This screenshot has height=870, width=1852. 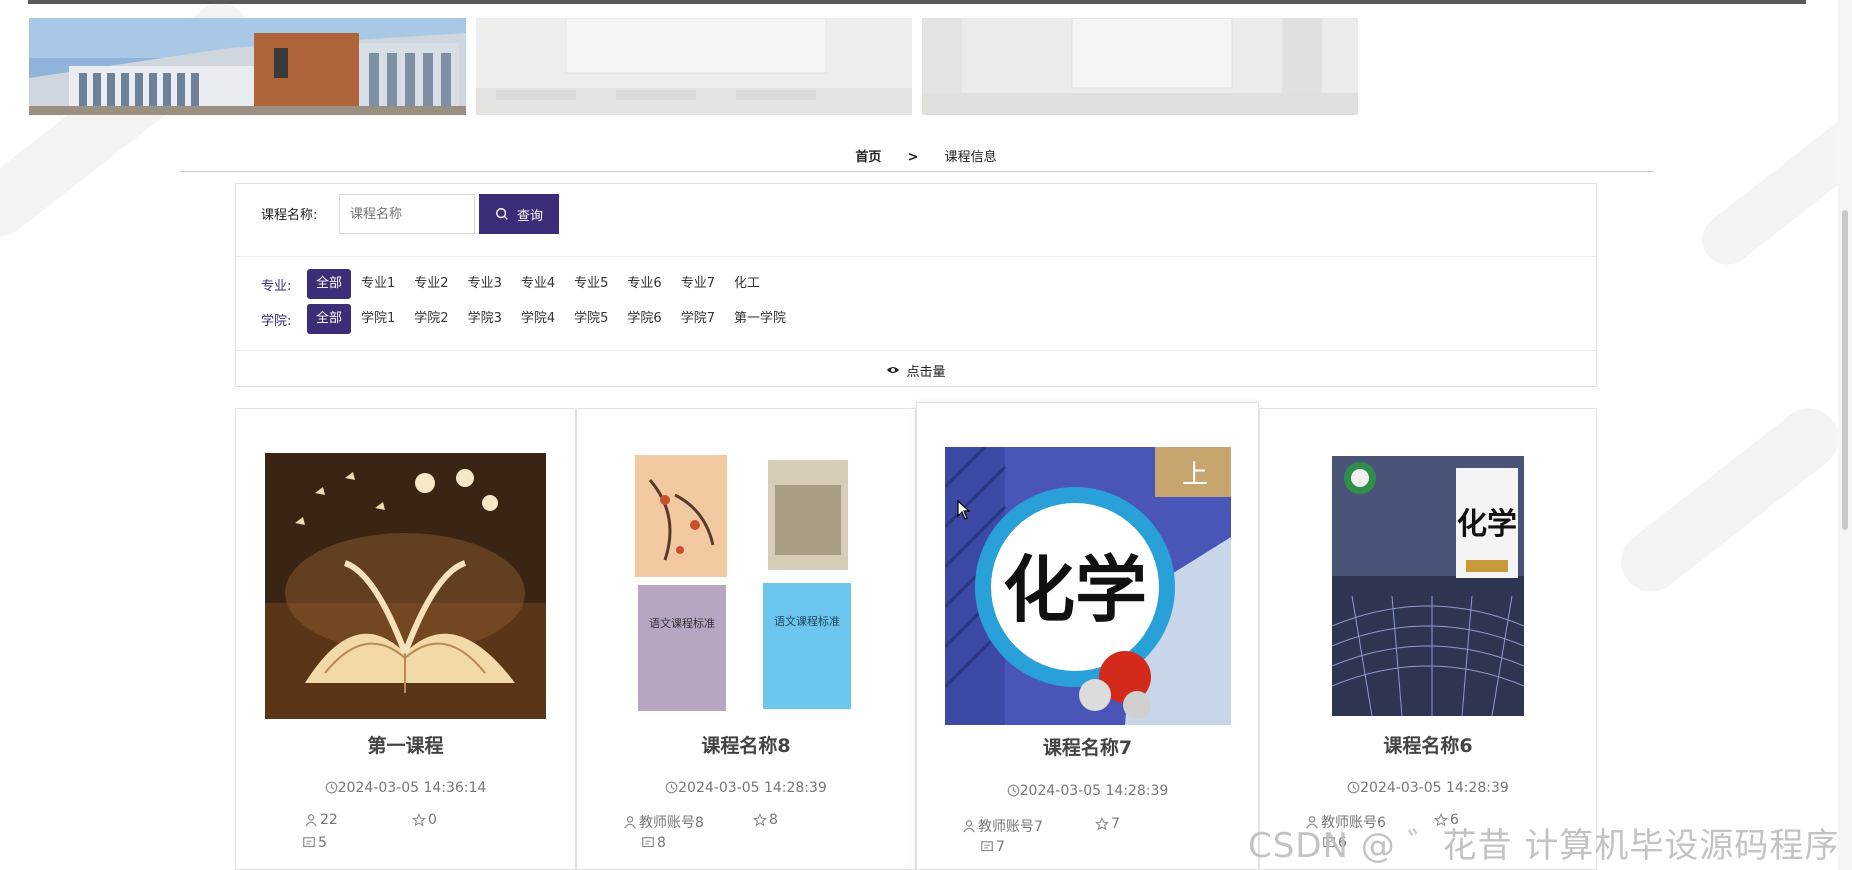 I want to click on course-title: 课程名称8, so click(x=746, y=744).